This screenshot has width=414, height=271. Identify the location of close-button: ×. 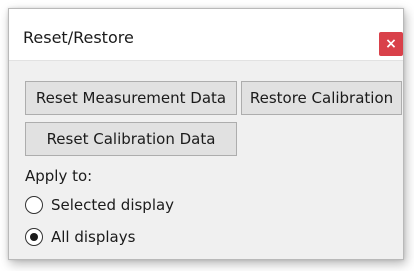
(391, 44).